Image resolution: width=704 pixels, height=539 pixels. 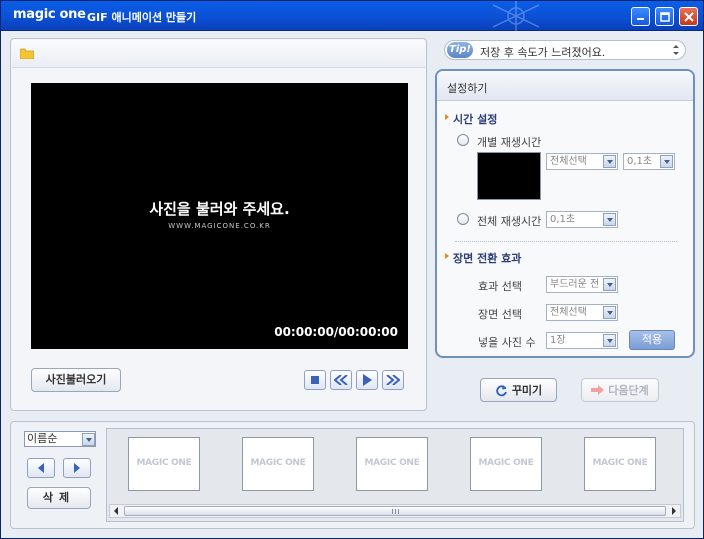 I want to click on time-settings-title: 시간 설정, so click(x=471, y=119).